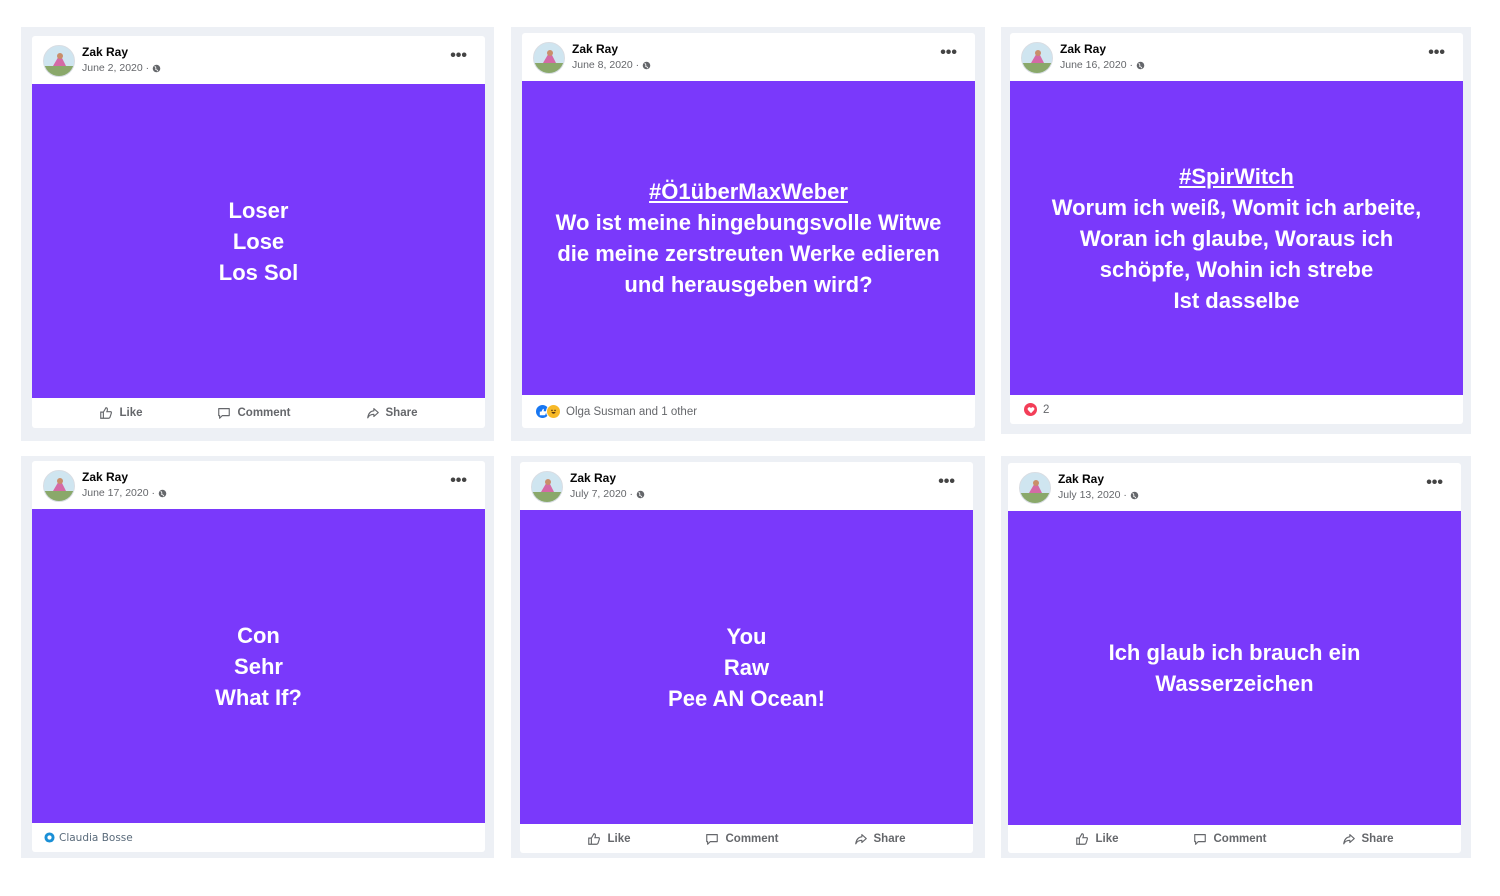  Describe the element at coordinates (749, 191) in the screenshot. I see `hashtag-link: #Ö1überMaxWeber` at that location.